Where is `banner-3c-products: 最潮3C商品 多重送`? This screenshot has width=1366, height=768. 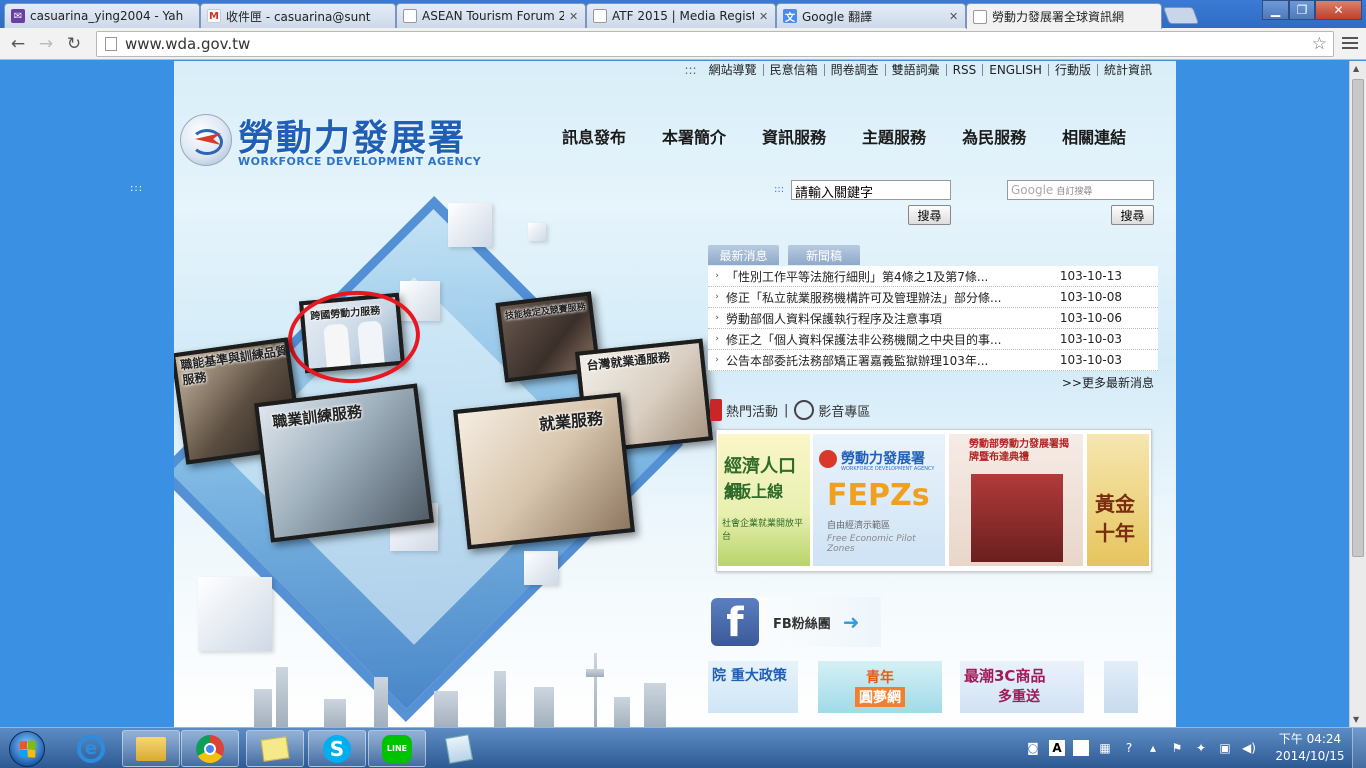 banner-3c-products: 最潮3C商品 多重送 is located at coordinates (1022, 687).